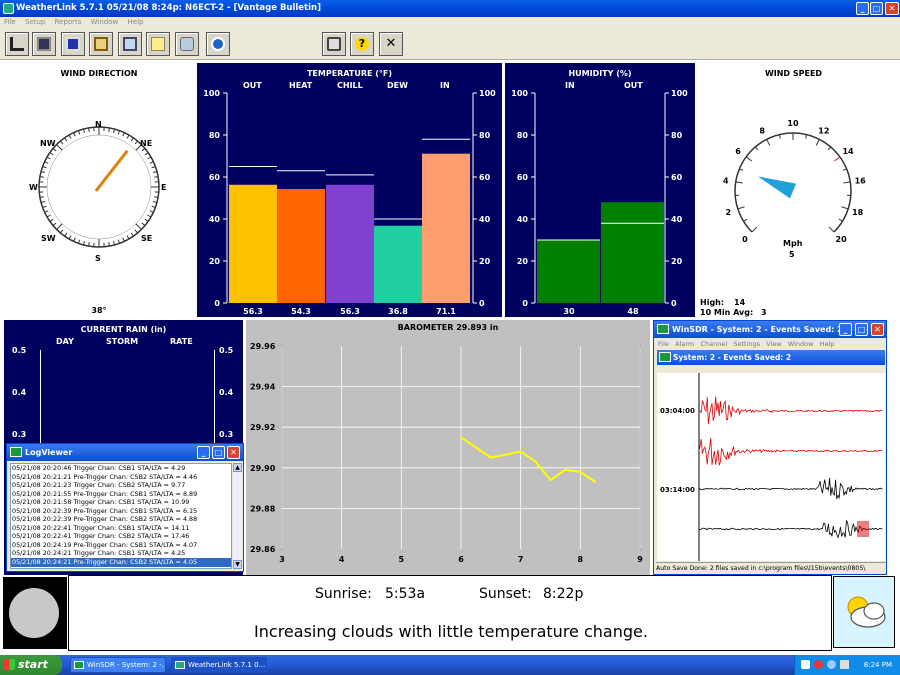 Image resolution: width=900 pixels, height=675 pixels. What do you see at coordinates (864, 612) in the screenshot?
I see `forecast-icon-panel` at bounding box center [864, 612].